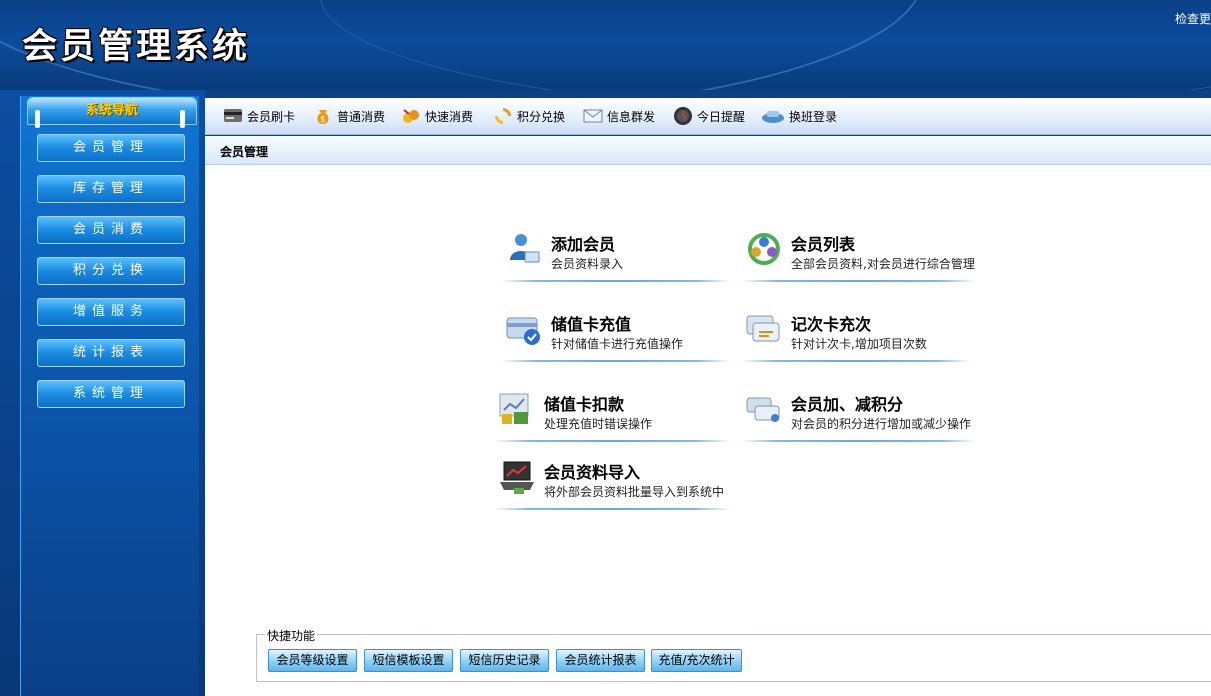  What do you see at coordinates (587, 264) in the screenshot?
I see `function-description: 会员资料录入` at bounding box center [587, 264].